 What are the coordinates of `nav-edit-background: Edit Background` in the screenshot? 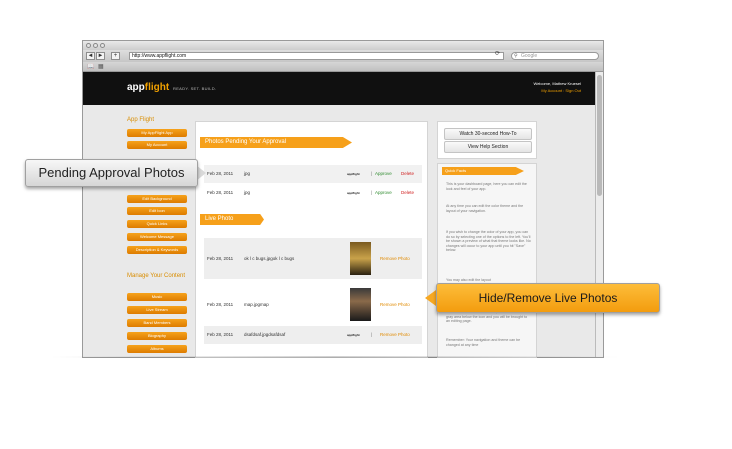 It's located at (157, 199).